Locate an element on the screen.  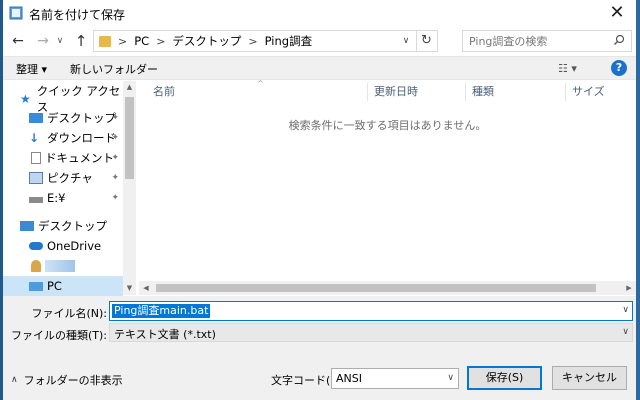
sort-indicator: ^ is located at coordinates (260, 83).